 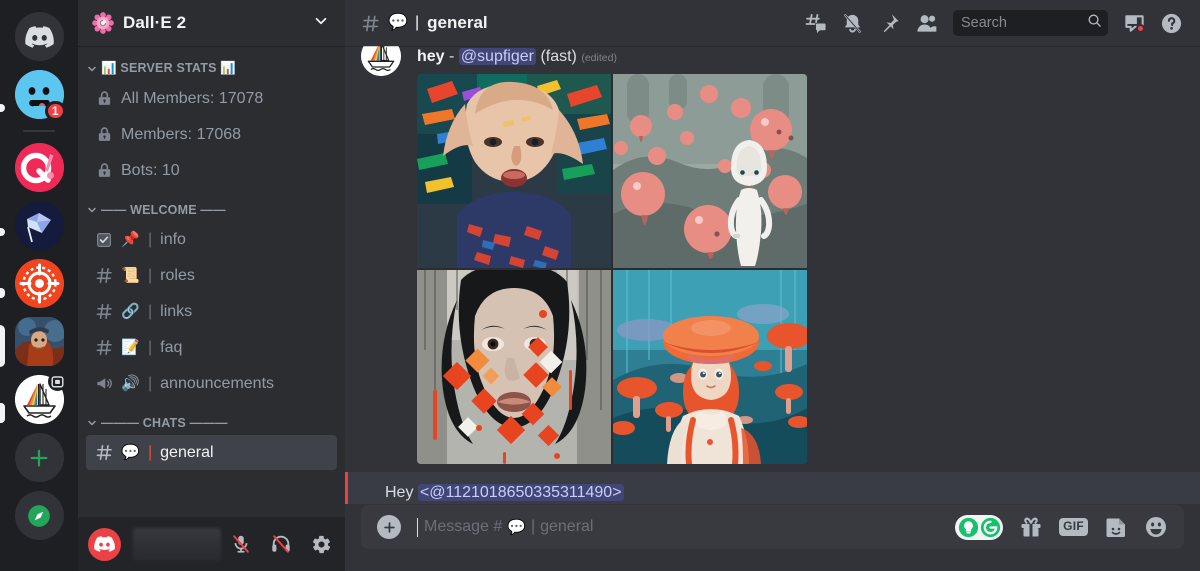 What do you see at coordinates (211, 205) in the screenshot?
I see `category-welcome: —— WELCOME ——` at bounding box center [211, 205].